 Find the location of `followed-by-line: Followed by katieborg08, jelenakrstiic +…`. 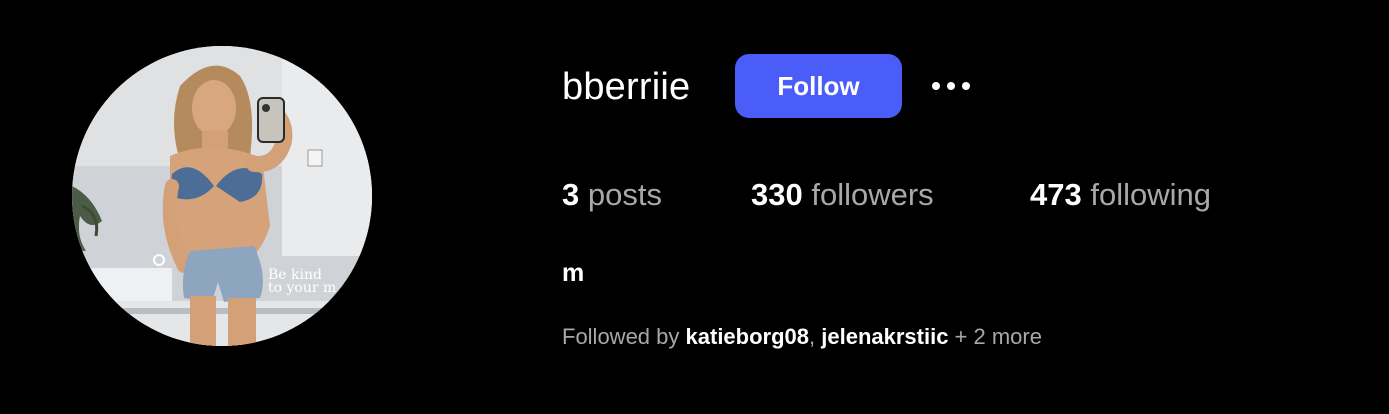

followed-by-line: Followed by katieborg08, jelenakrstiic +… is located at coordinates (802, 337).